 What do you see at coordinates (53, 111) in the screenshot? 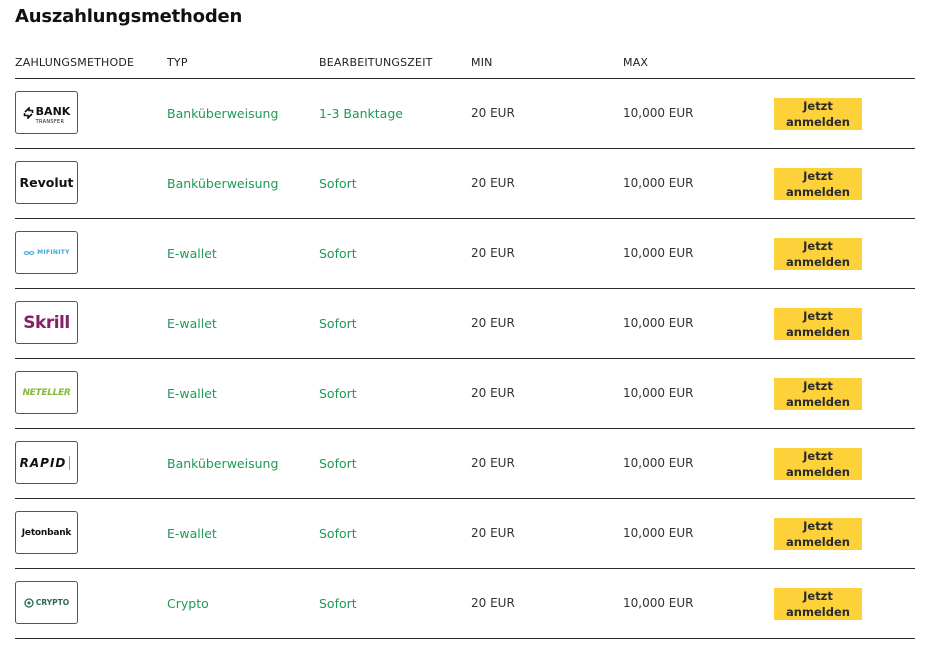
I see `logo-text: BANK` at bounding box center [53, 111].